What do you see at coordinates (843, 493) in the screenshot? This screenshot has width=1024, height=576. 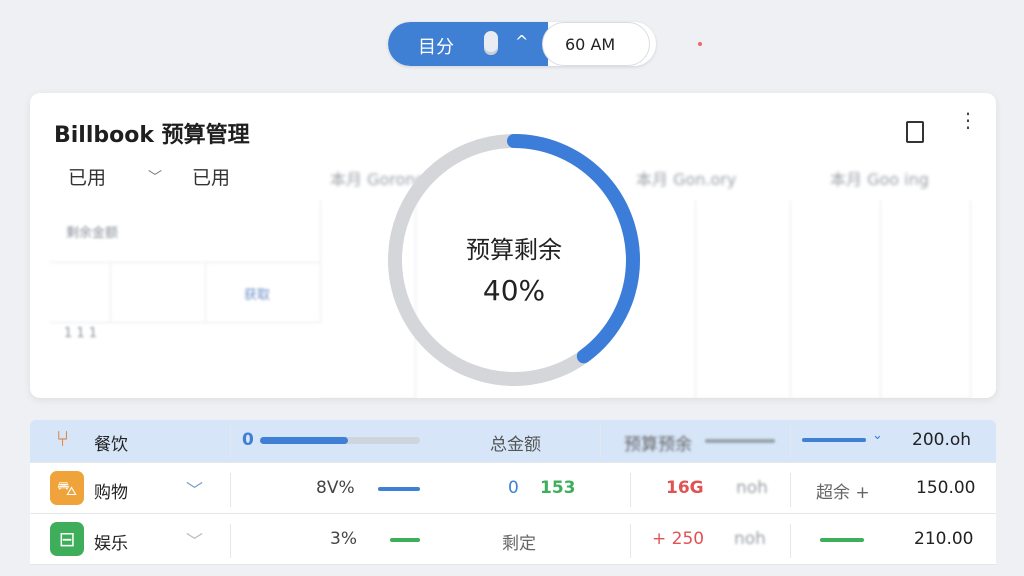 I see `status-tag: 超余 +` at bounding box center [843, 493].